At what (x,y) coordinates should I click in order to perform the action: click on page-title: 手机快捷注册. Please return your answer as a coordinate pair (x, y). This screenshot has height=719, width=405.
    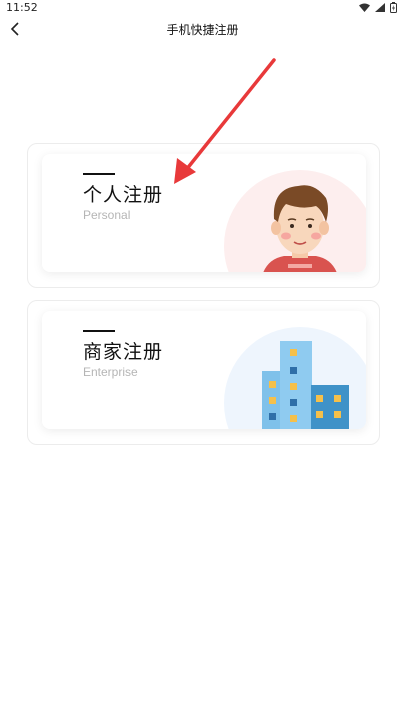
    Looking at the image, I should click on (202, 30).